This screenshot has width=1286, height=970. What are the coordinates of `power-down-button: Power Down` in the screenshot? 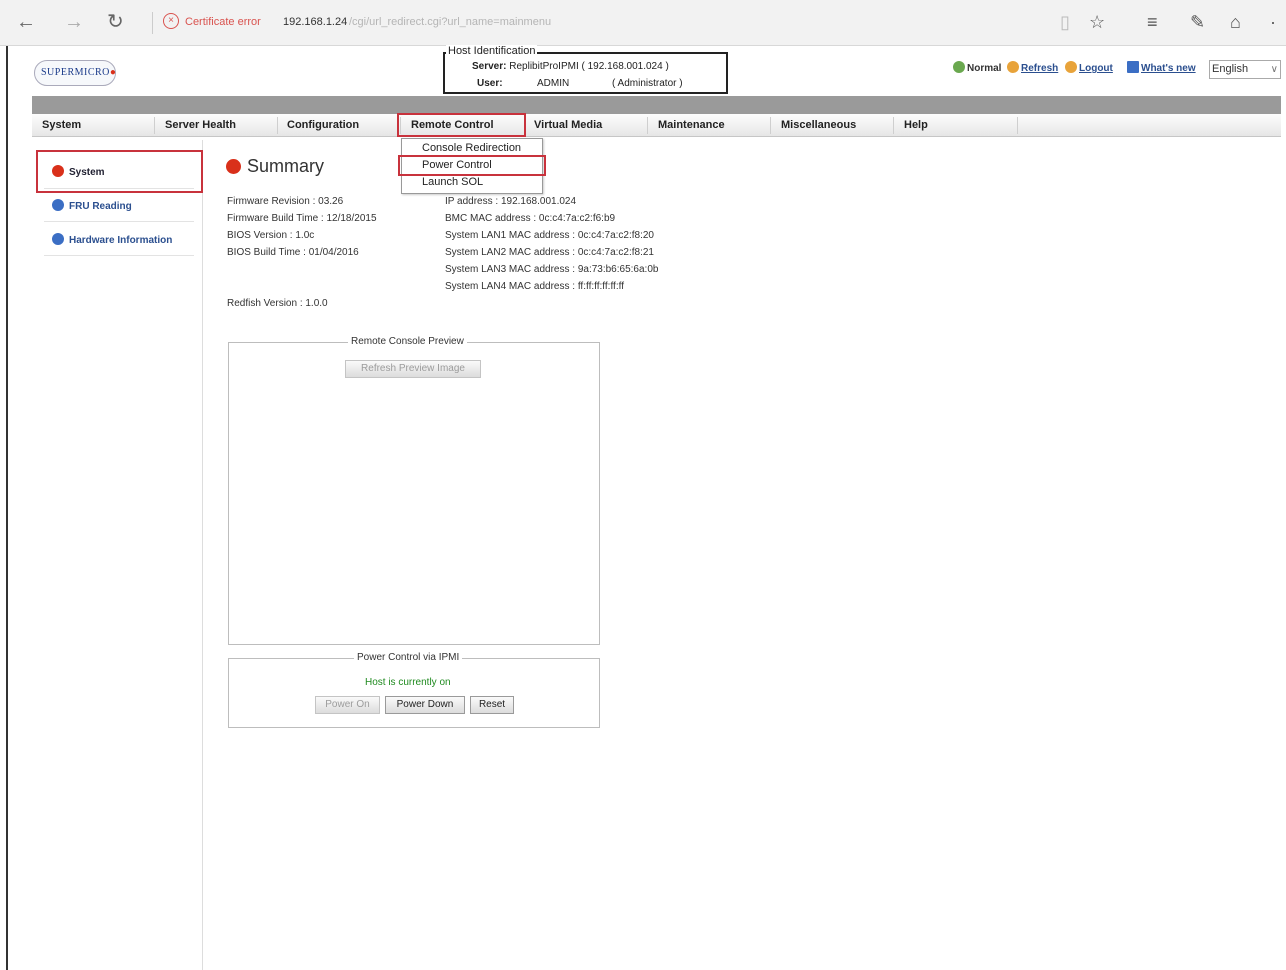 It's located at (425, 705).